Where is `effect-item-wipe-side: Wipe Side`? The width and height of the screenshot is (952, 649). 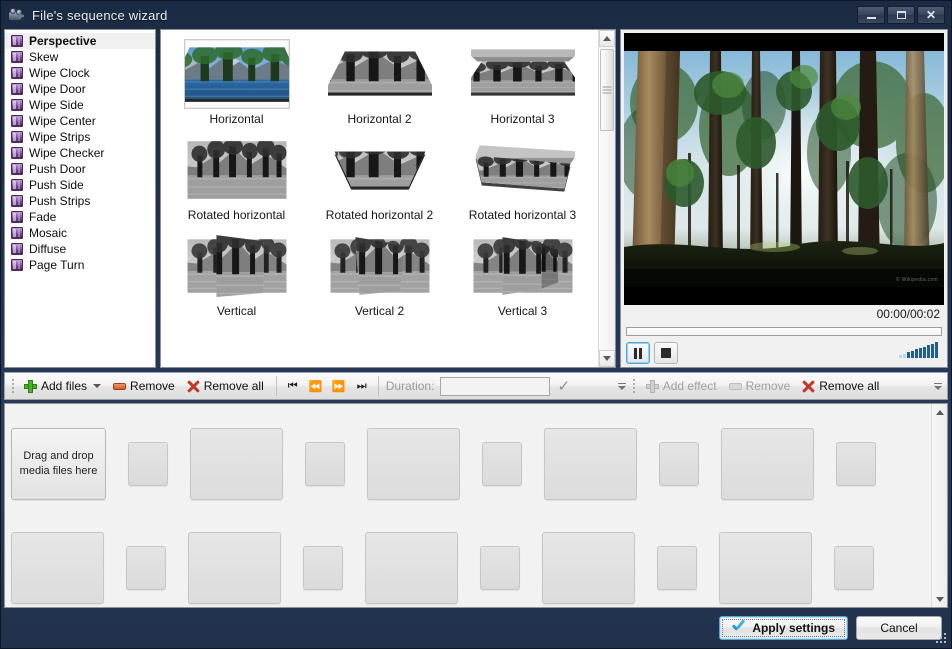 effect-item-wipe-side: Wipe Side is located at coordinates (80, 105).